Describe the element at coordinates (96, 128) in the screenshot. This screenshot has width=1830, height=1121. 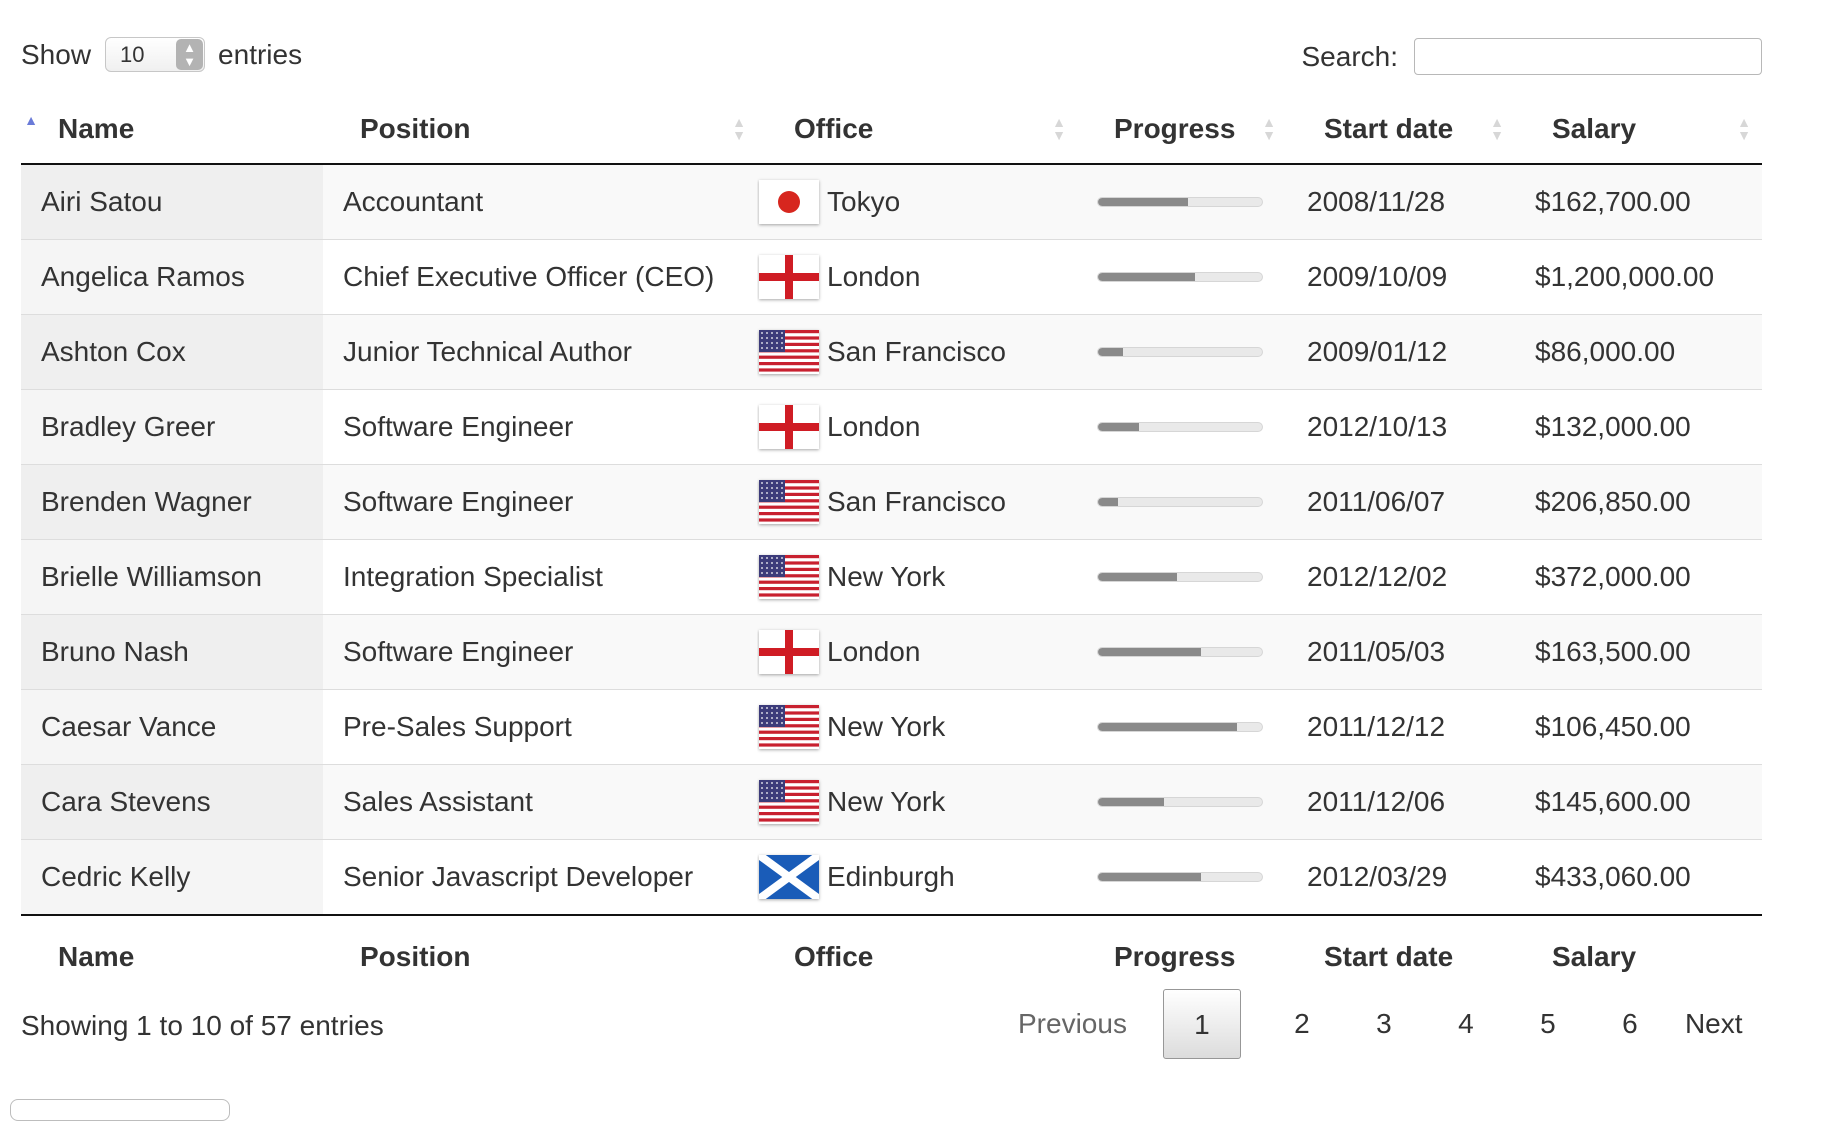
I see `column-header-label: Name` at that location.